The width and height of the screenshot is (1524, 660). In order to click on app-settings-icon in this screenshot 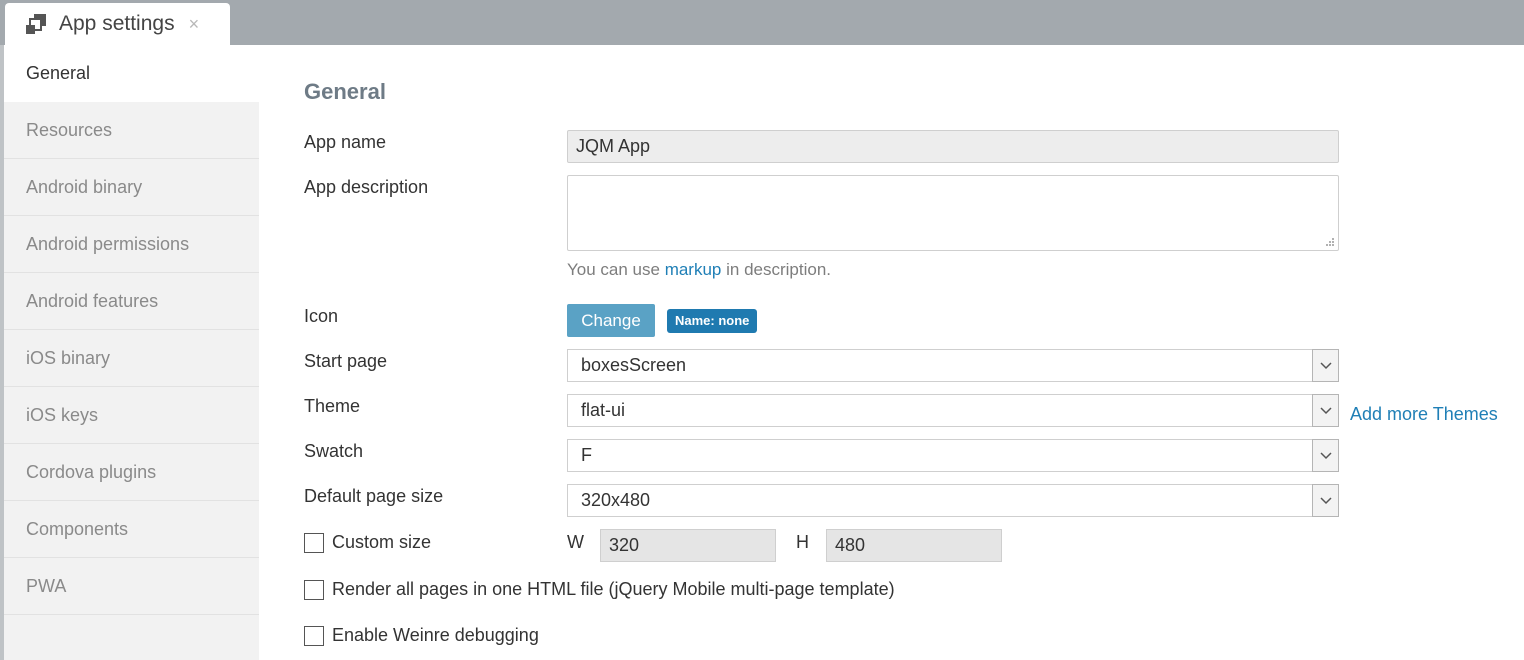, I will do `click(36, 24)`.